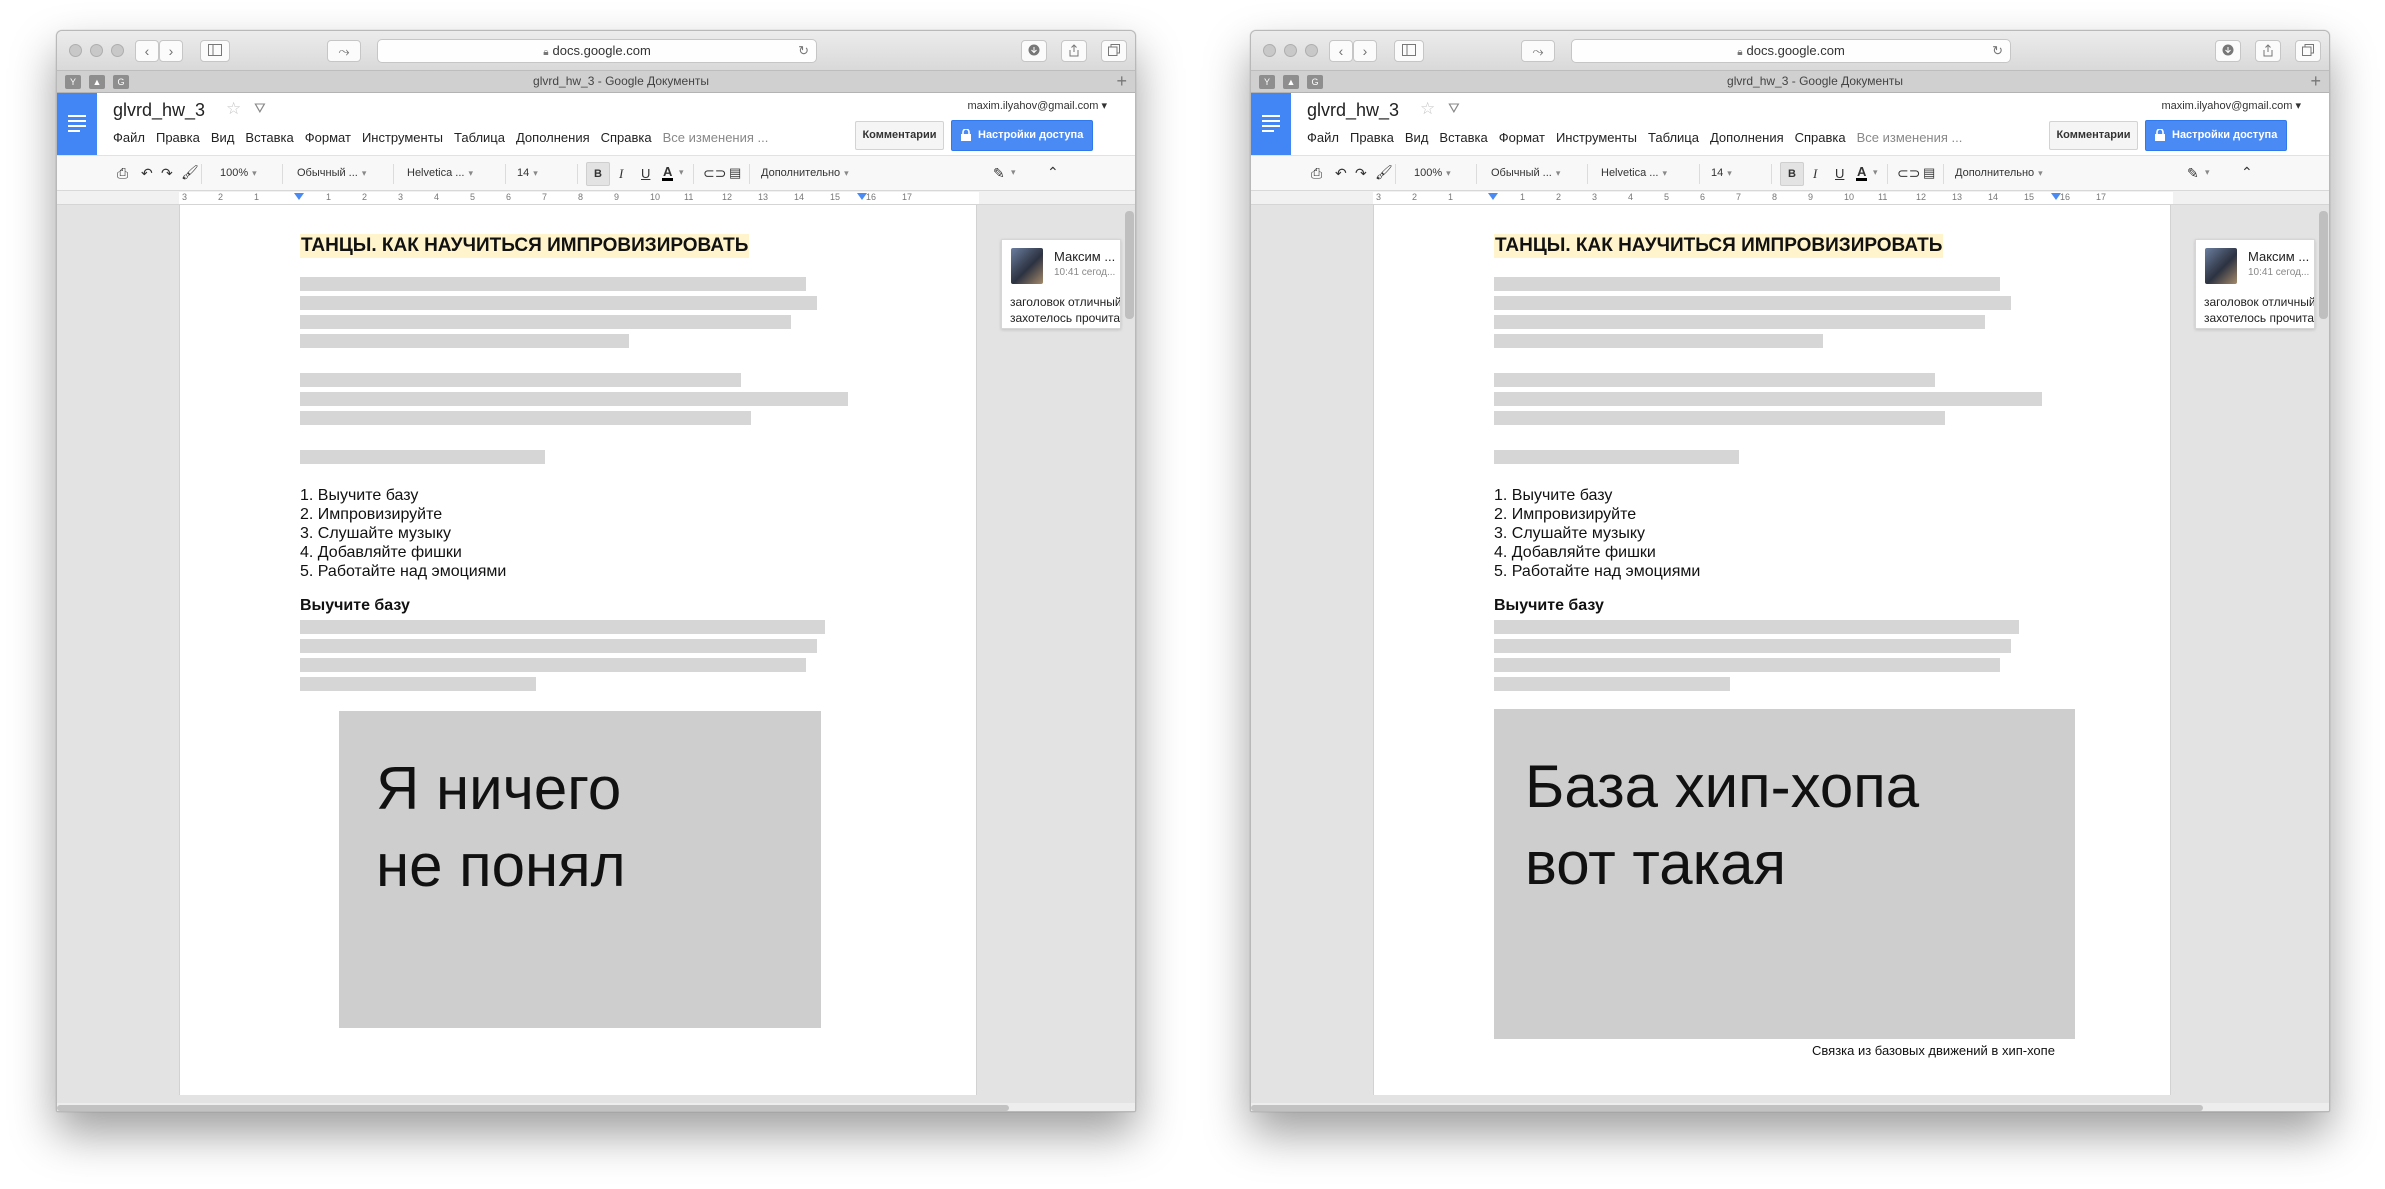  I want to click on zoom-window-button, so click(117, 50).